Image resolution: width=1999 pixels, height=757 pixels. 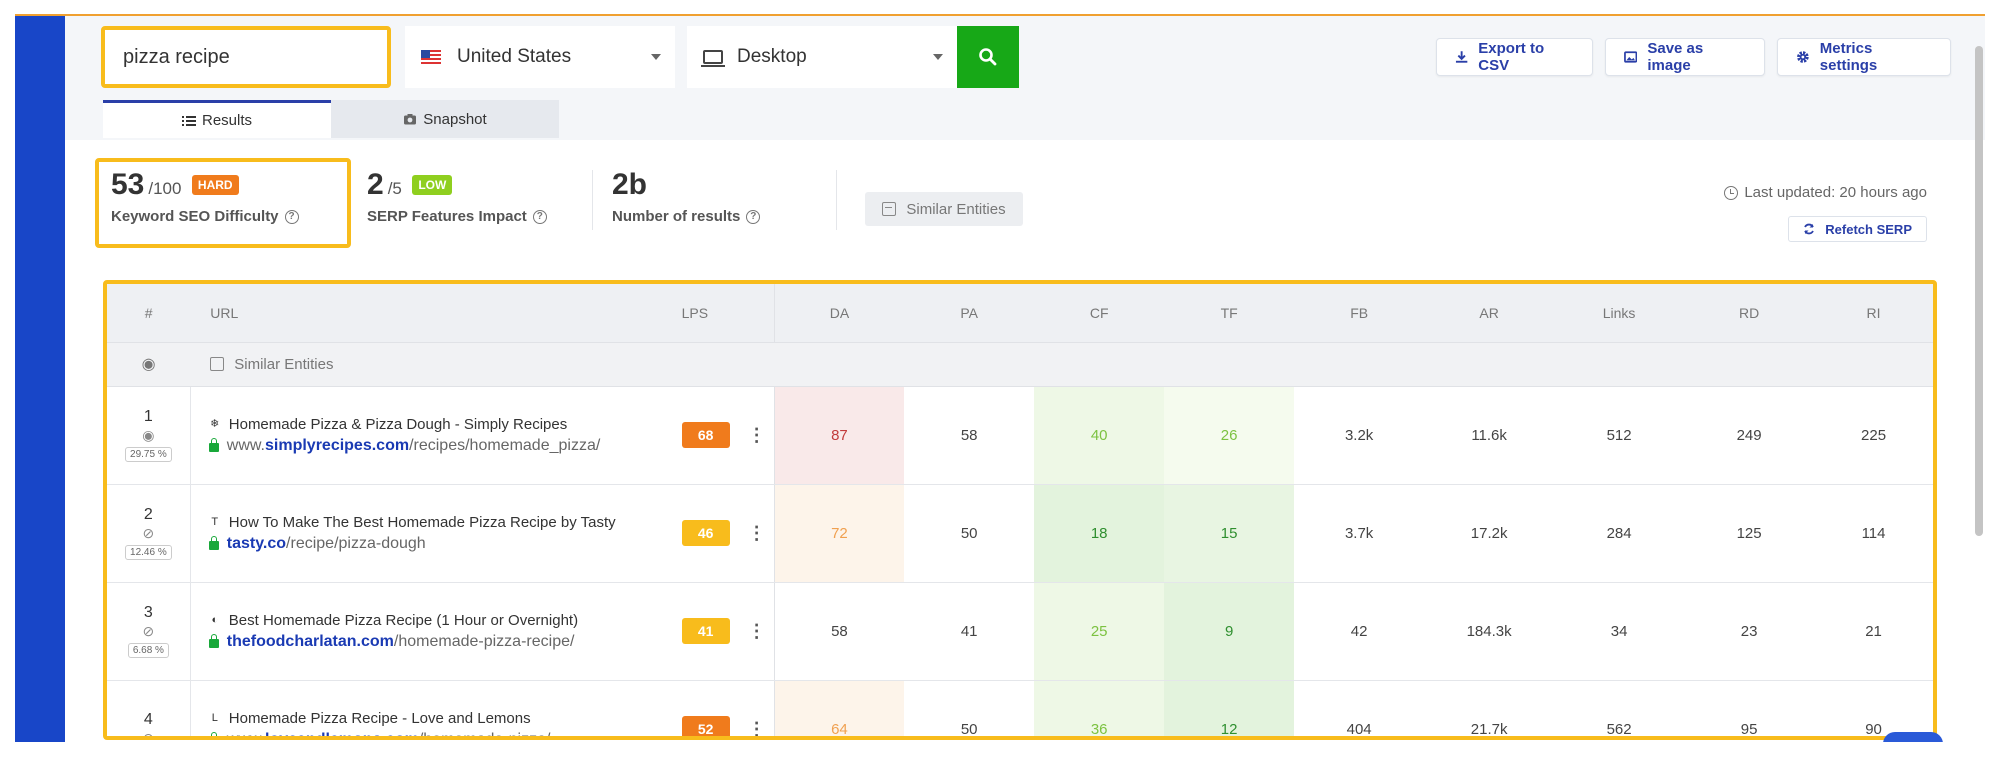 I want to click on tf-cell: 12, so click(x=1229, y=708).